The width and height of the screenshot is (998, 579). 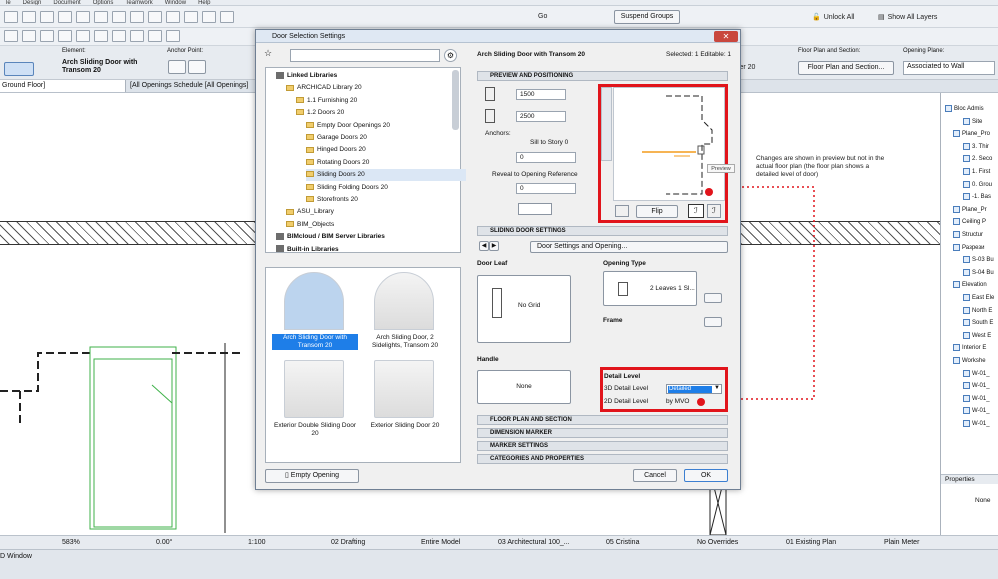 I want to click on go-menu: Go, so click(x=542, y=16).